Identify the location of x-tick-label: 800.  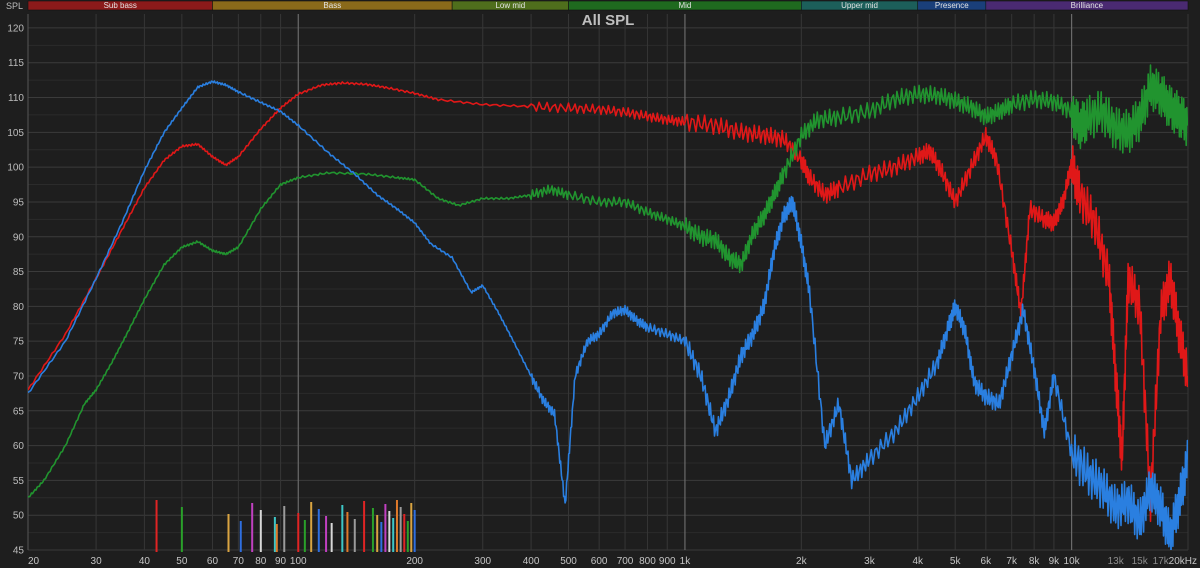
(647, 561).